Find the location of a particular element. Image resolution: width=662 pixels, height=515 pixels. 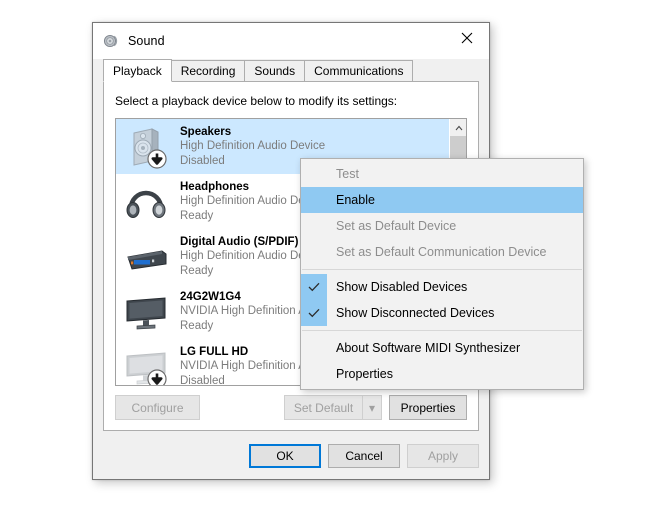

menu-item-label: Set as Default Communication Device is located at coordinates (441, 252).